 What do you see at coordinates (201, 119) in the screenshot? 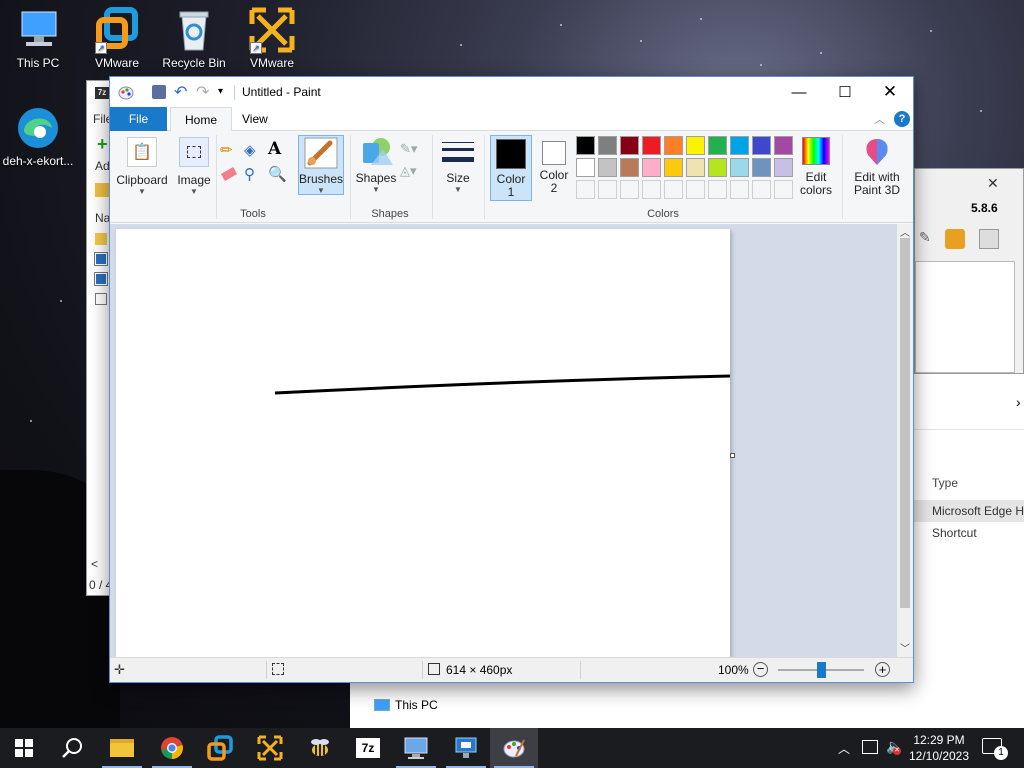
I see `tab-home: Home` at bounding box center [201, 119].